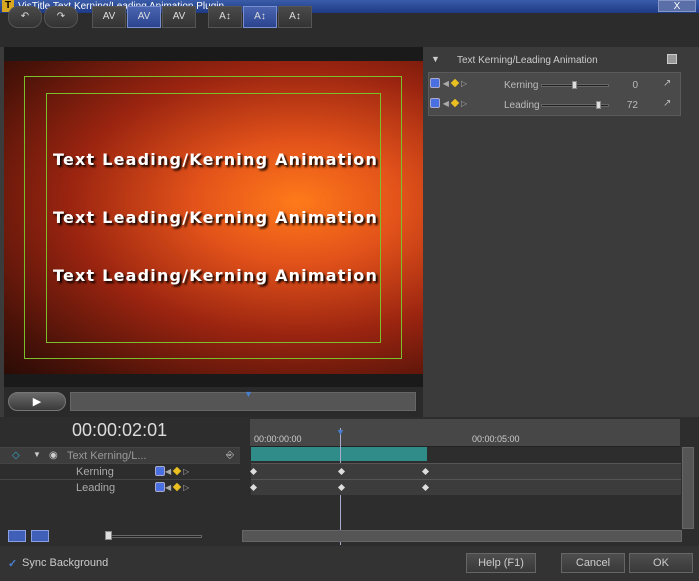 The image size is (699, 581). Describe the element at coordinates (65, 563) in the screenshot. I see `sync-label: Sync Background` at that location.